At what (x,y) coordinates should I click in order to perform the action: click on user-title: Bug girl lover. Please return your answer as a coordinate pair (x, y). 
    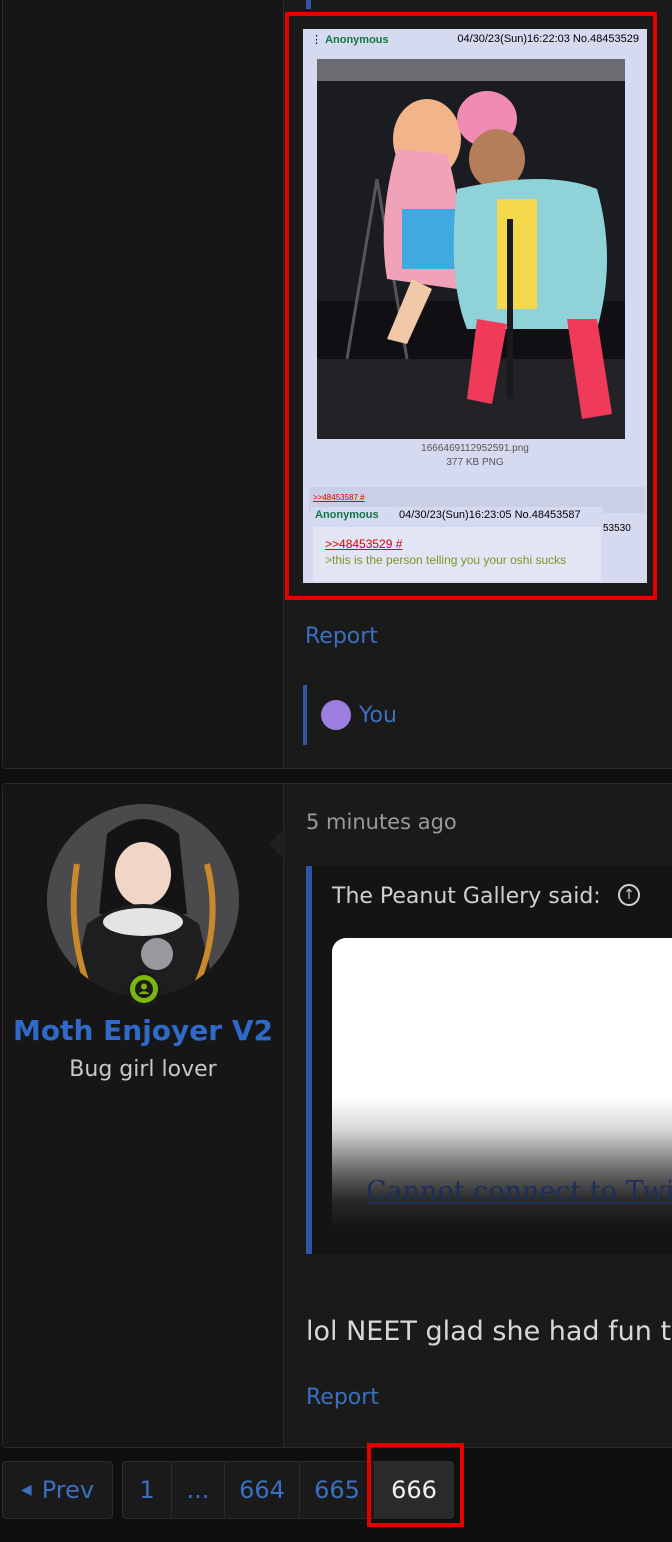
    Looking at the image, I should click on (143, 1069).